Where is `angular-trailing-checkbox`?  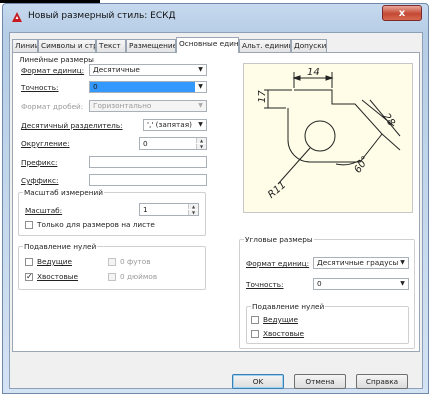
angular-trailing-checkbox is located at coordinates (255, 334).